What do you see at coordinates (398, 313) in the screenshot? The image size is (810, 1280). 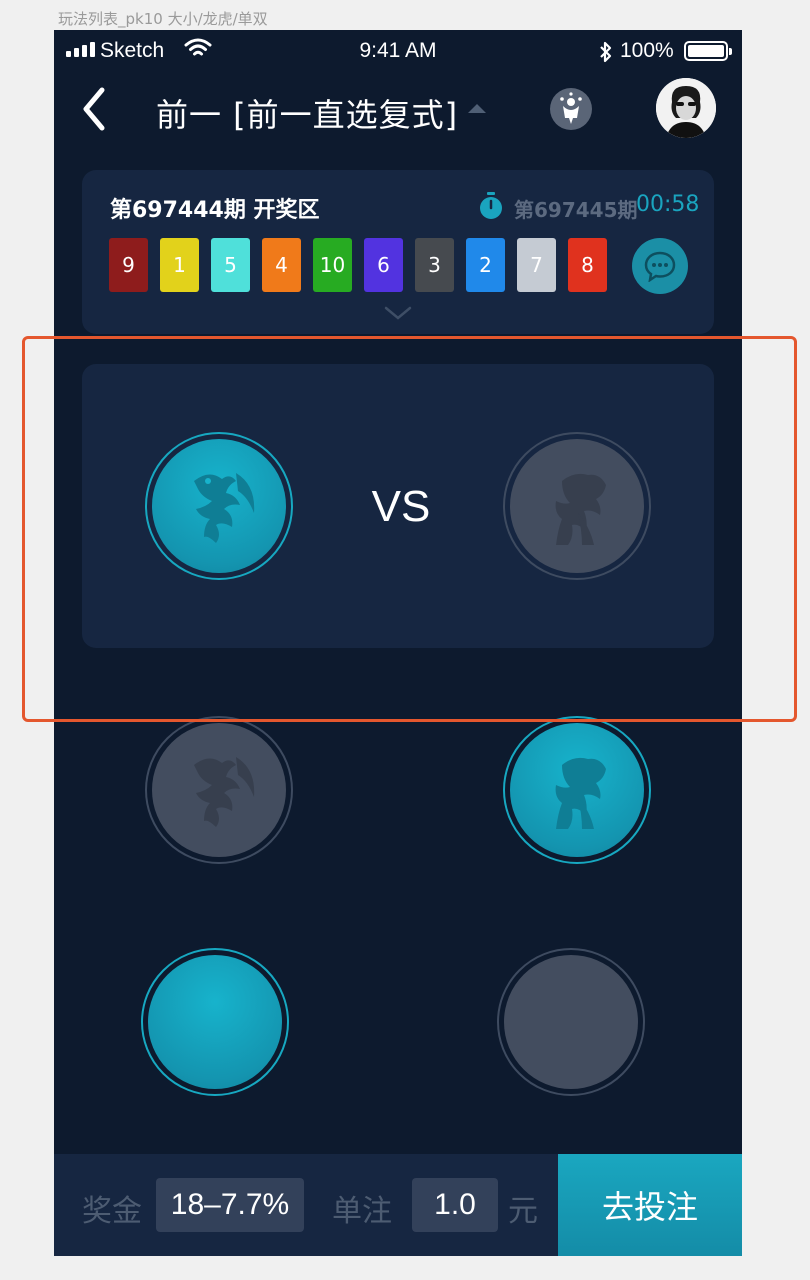 I see `chevron-down-icon` at bounding box center [398, 313].